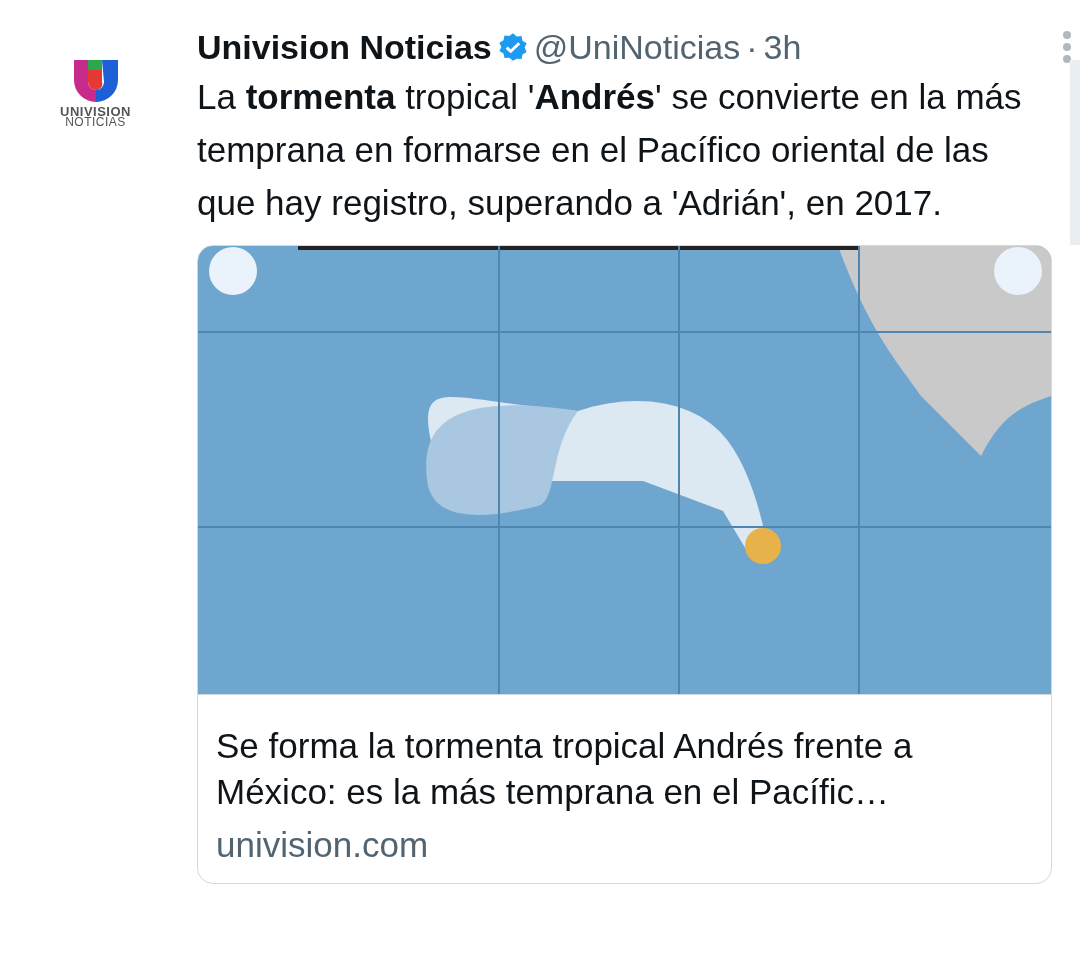 This screenshot has width=1080, height=965. I want to click on author-handle: @UniNoticias, so click(637, 47).